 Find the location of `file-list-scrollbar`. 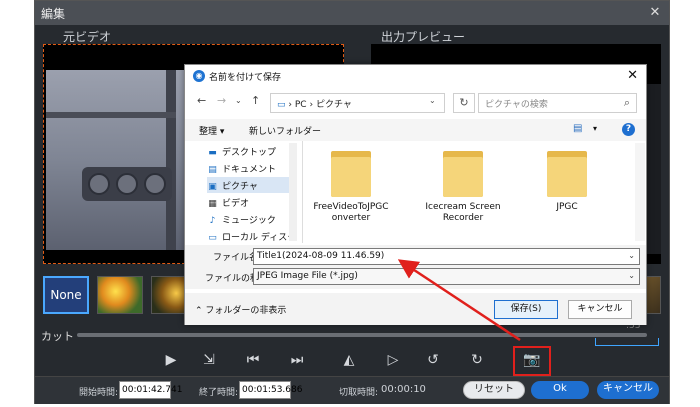

file-list-scrollbar is located at coordinates (640, 192).